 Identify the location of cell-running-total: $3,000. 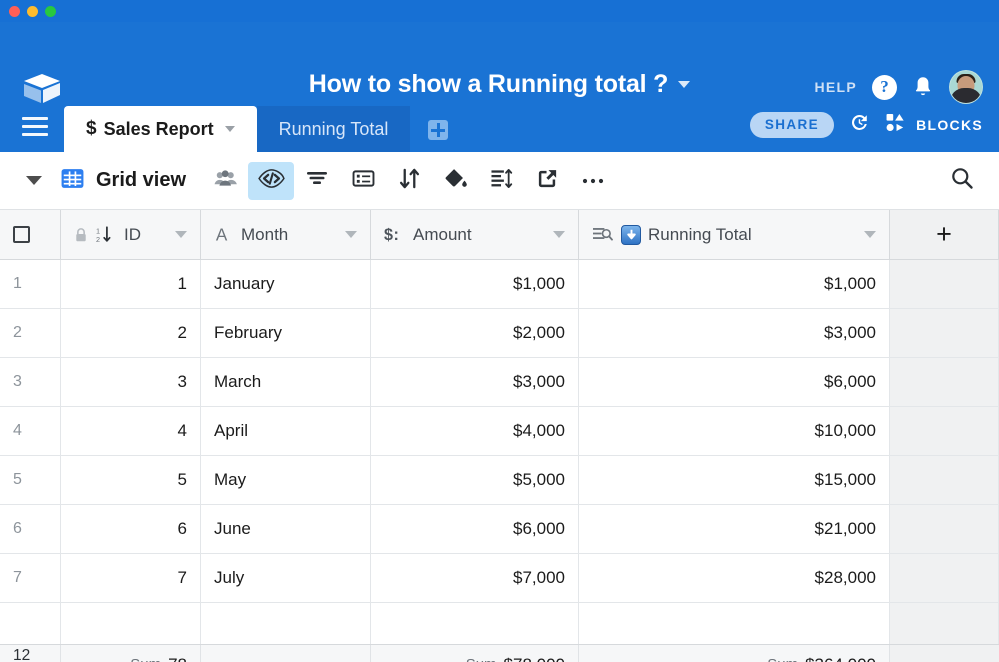
(734, 333).